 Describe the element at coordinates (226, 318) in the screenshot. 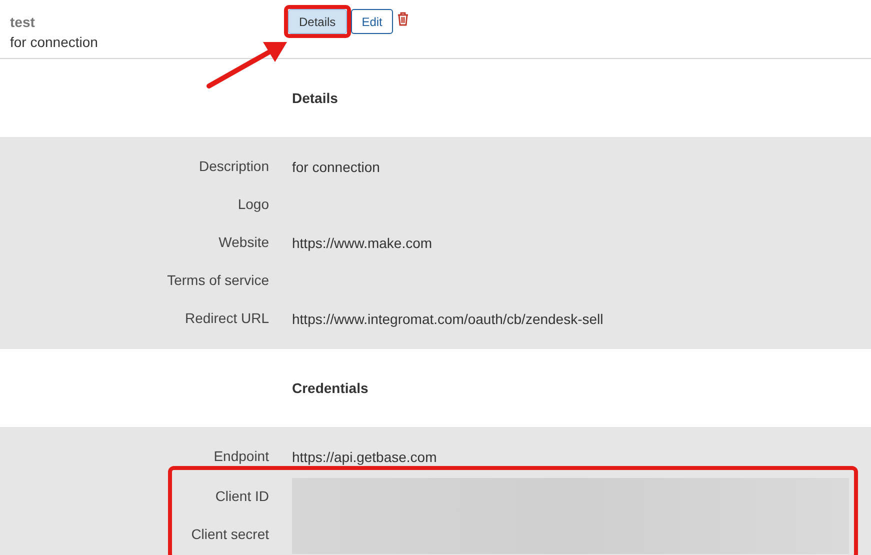

I see `field-label: Redirect URL` at that location.